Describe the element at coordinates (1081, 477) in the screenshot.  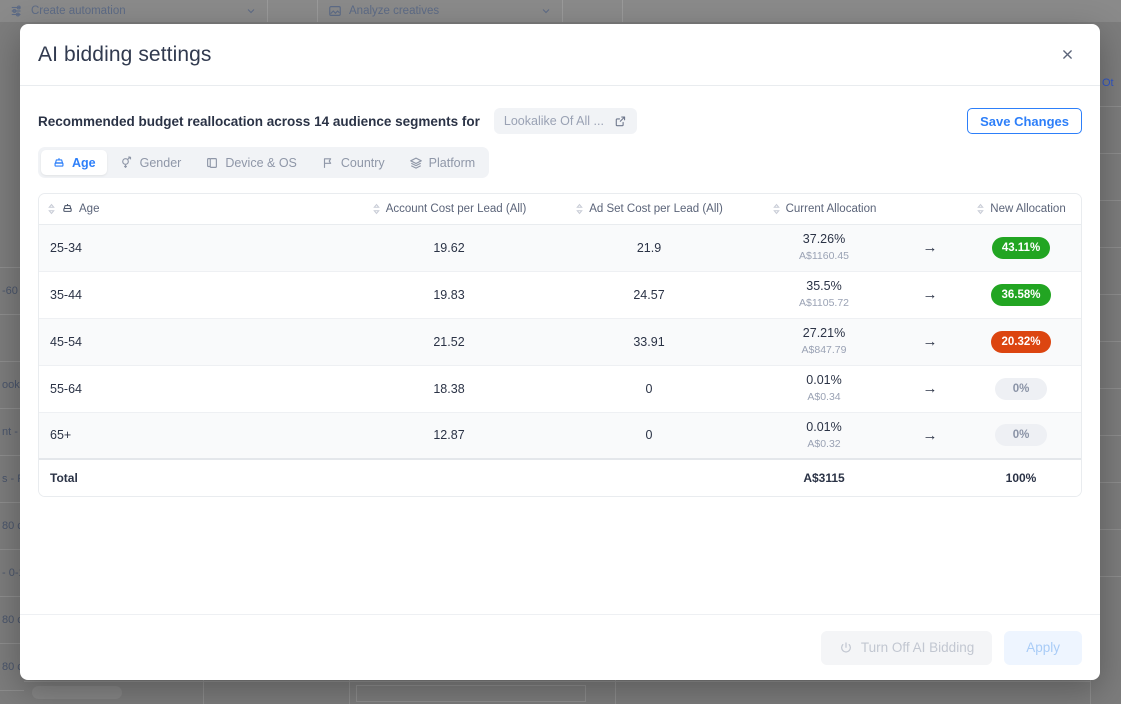
I see `total-actions` at that location.